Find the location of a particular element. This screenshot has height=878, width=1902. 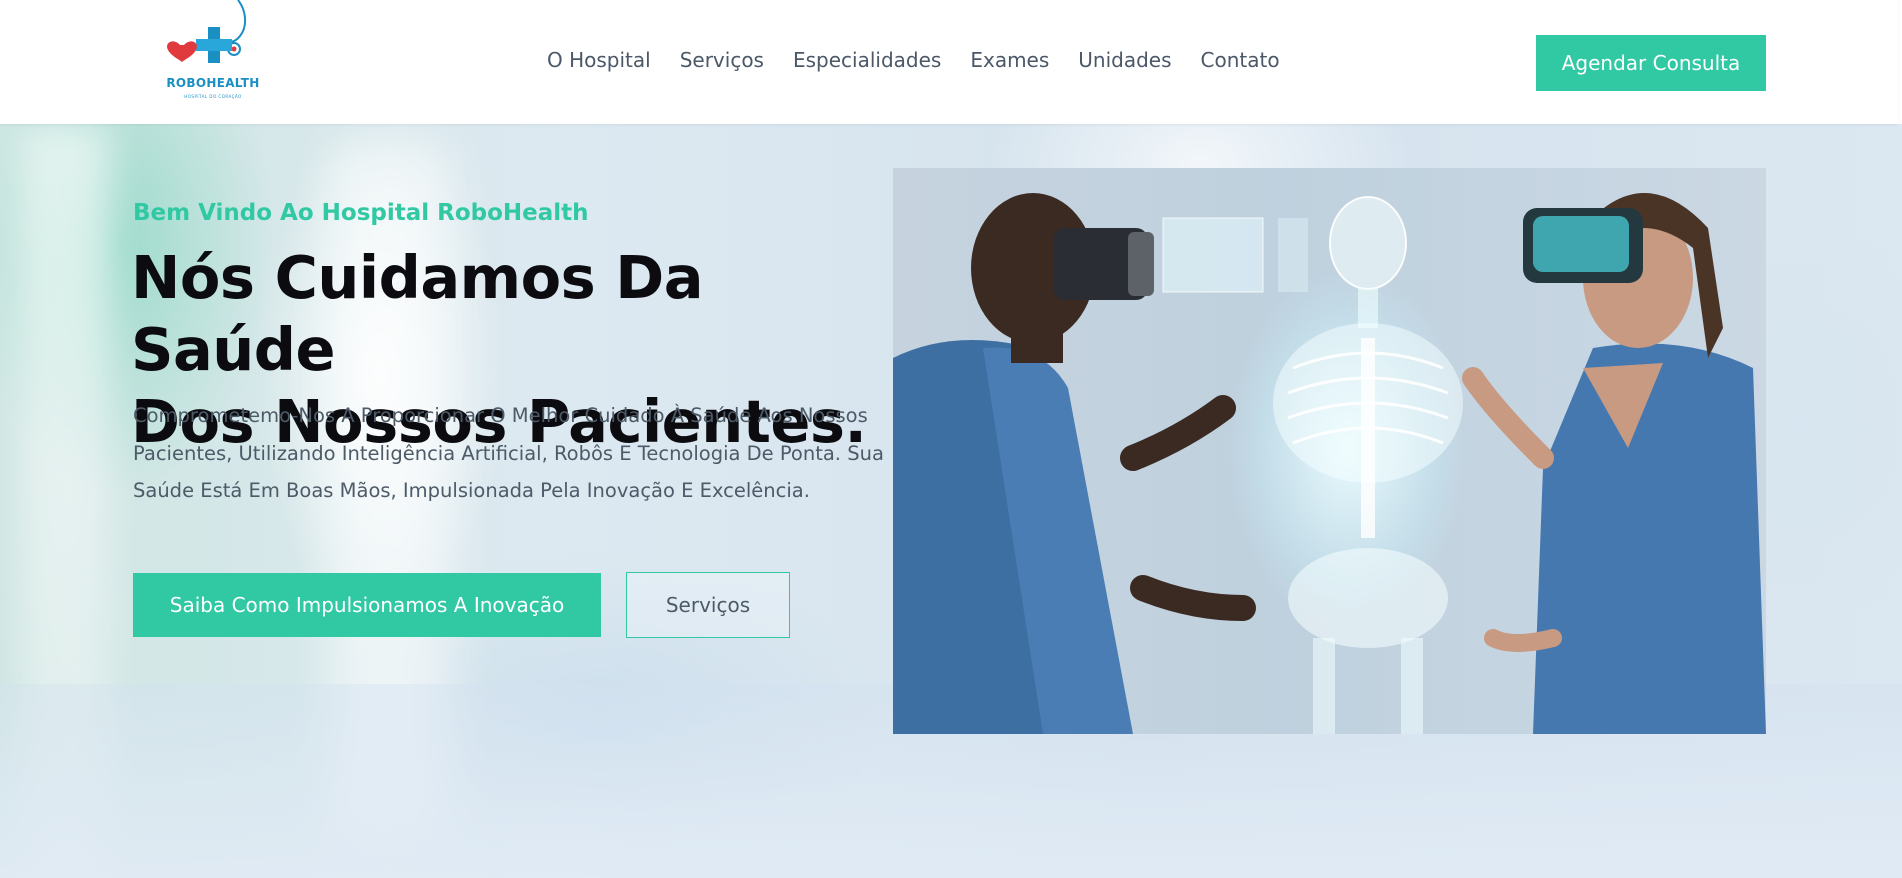

learn-innovation-button: Saiba Como Impulsionamos A Inovação is located at coordinates (367, 605).